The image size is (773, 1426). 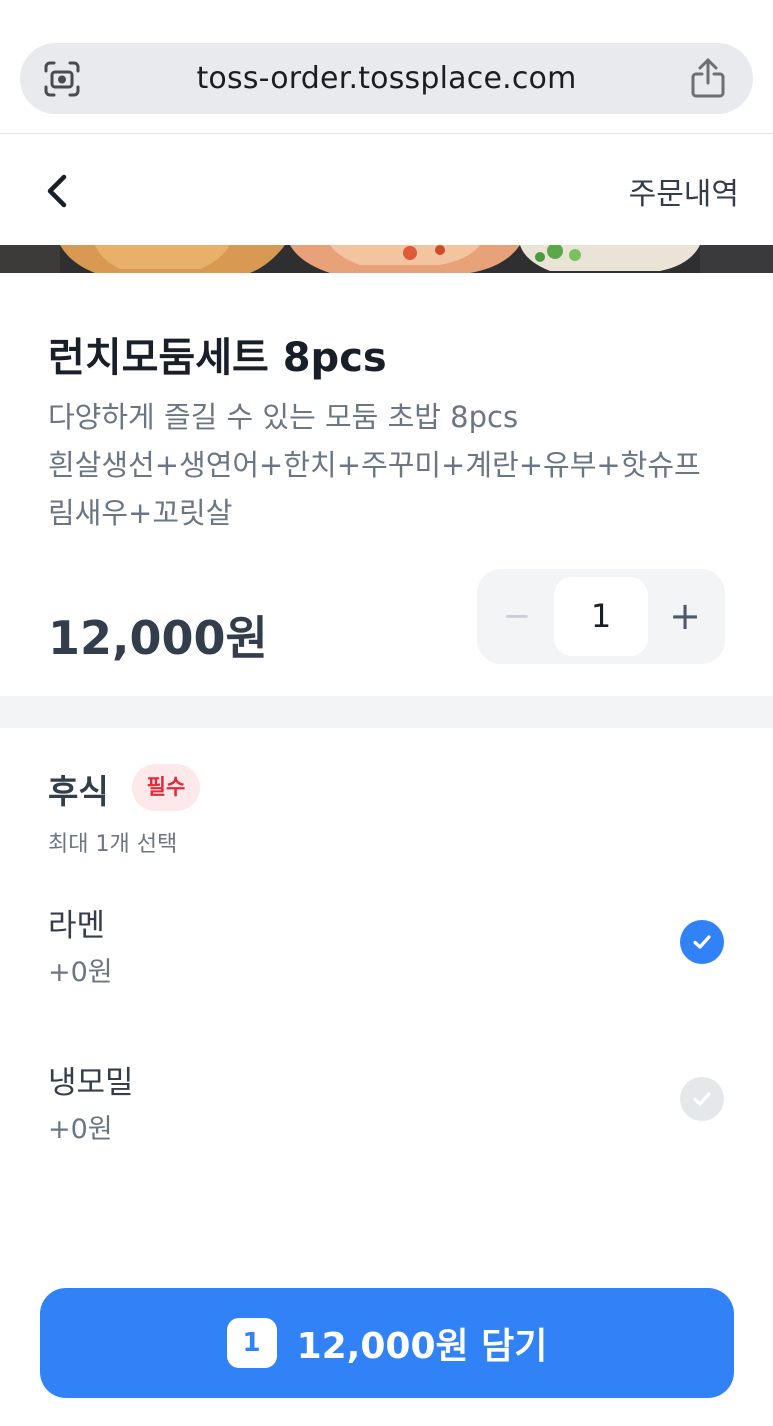 What do you see at coordinates (58, 191) in the screenshot?
I see `chevron-left-icon` at bounding box center [58, 191].